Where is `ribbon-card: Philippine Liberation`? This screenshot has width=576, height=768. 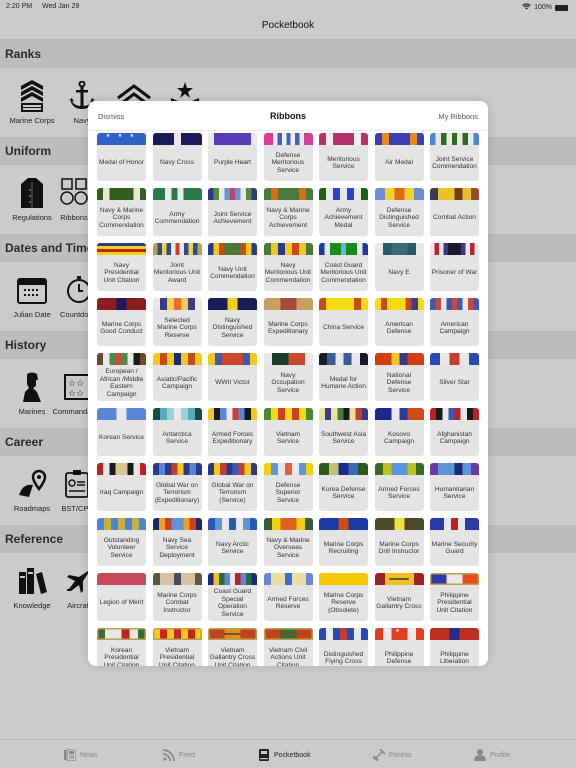
ribbon-card: Philippine Liberation is located at coordinates (454, 647).